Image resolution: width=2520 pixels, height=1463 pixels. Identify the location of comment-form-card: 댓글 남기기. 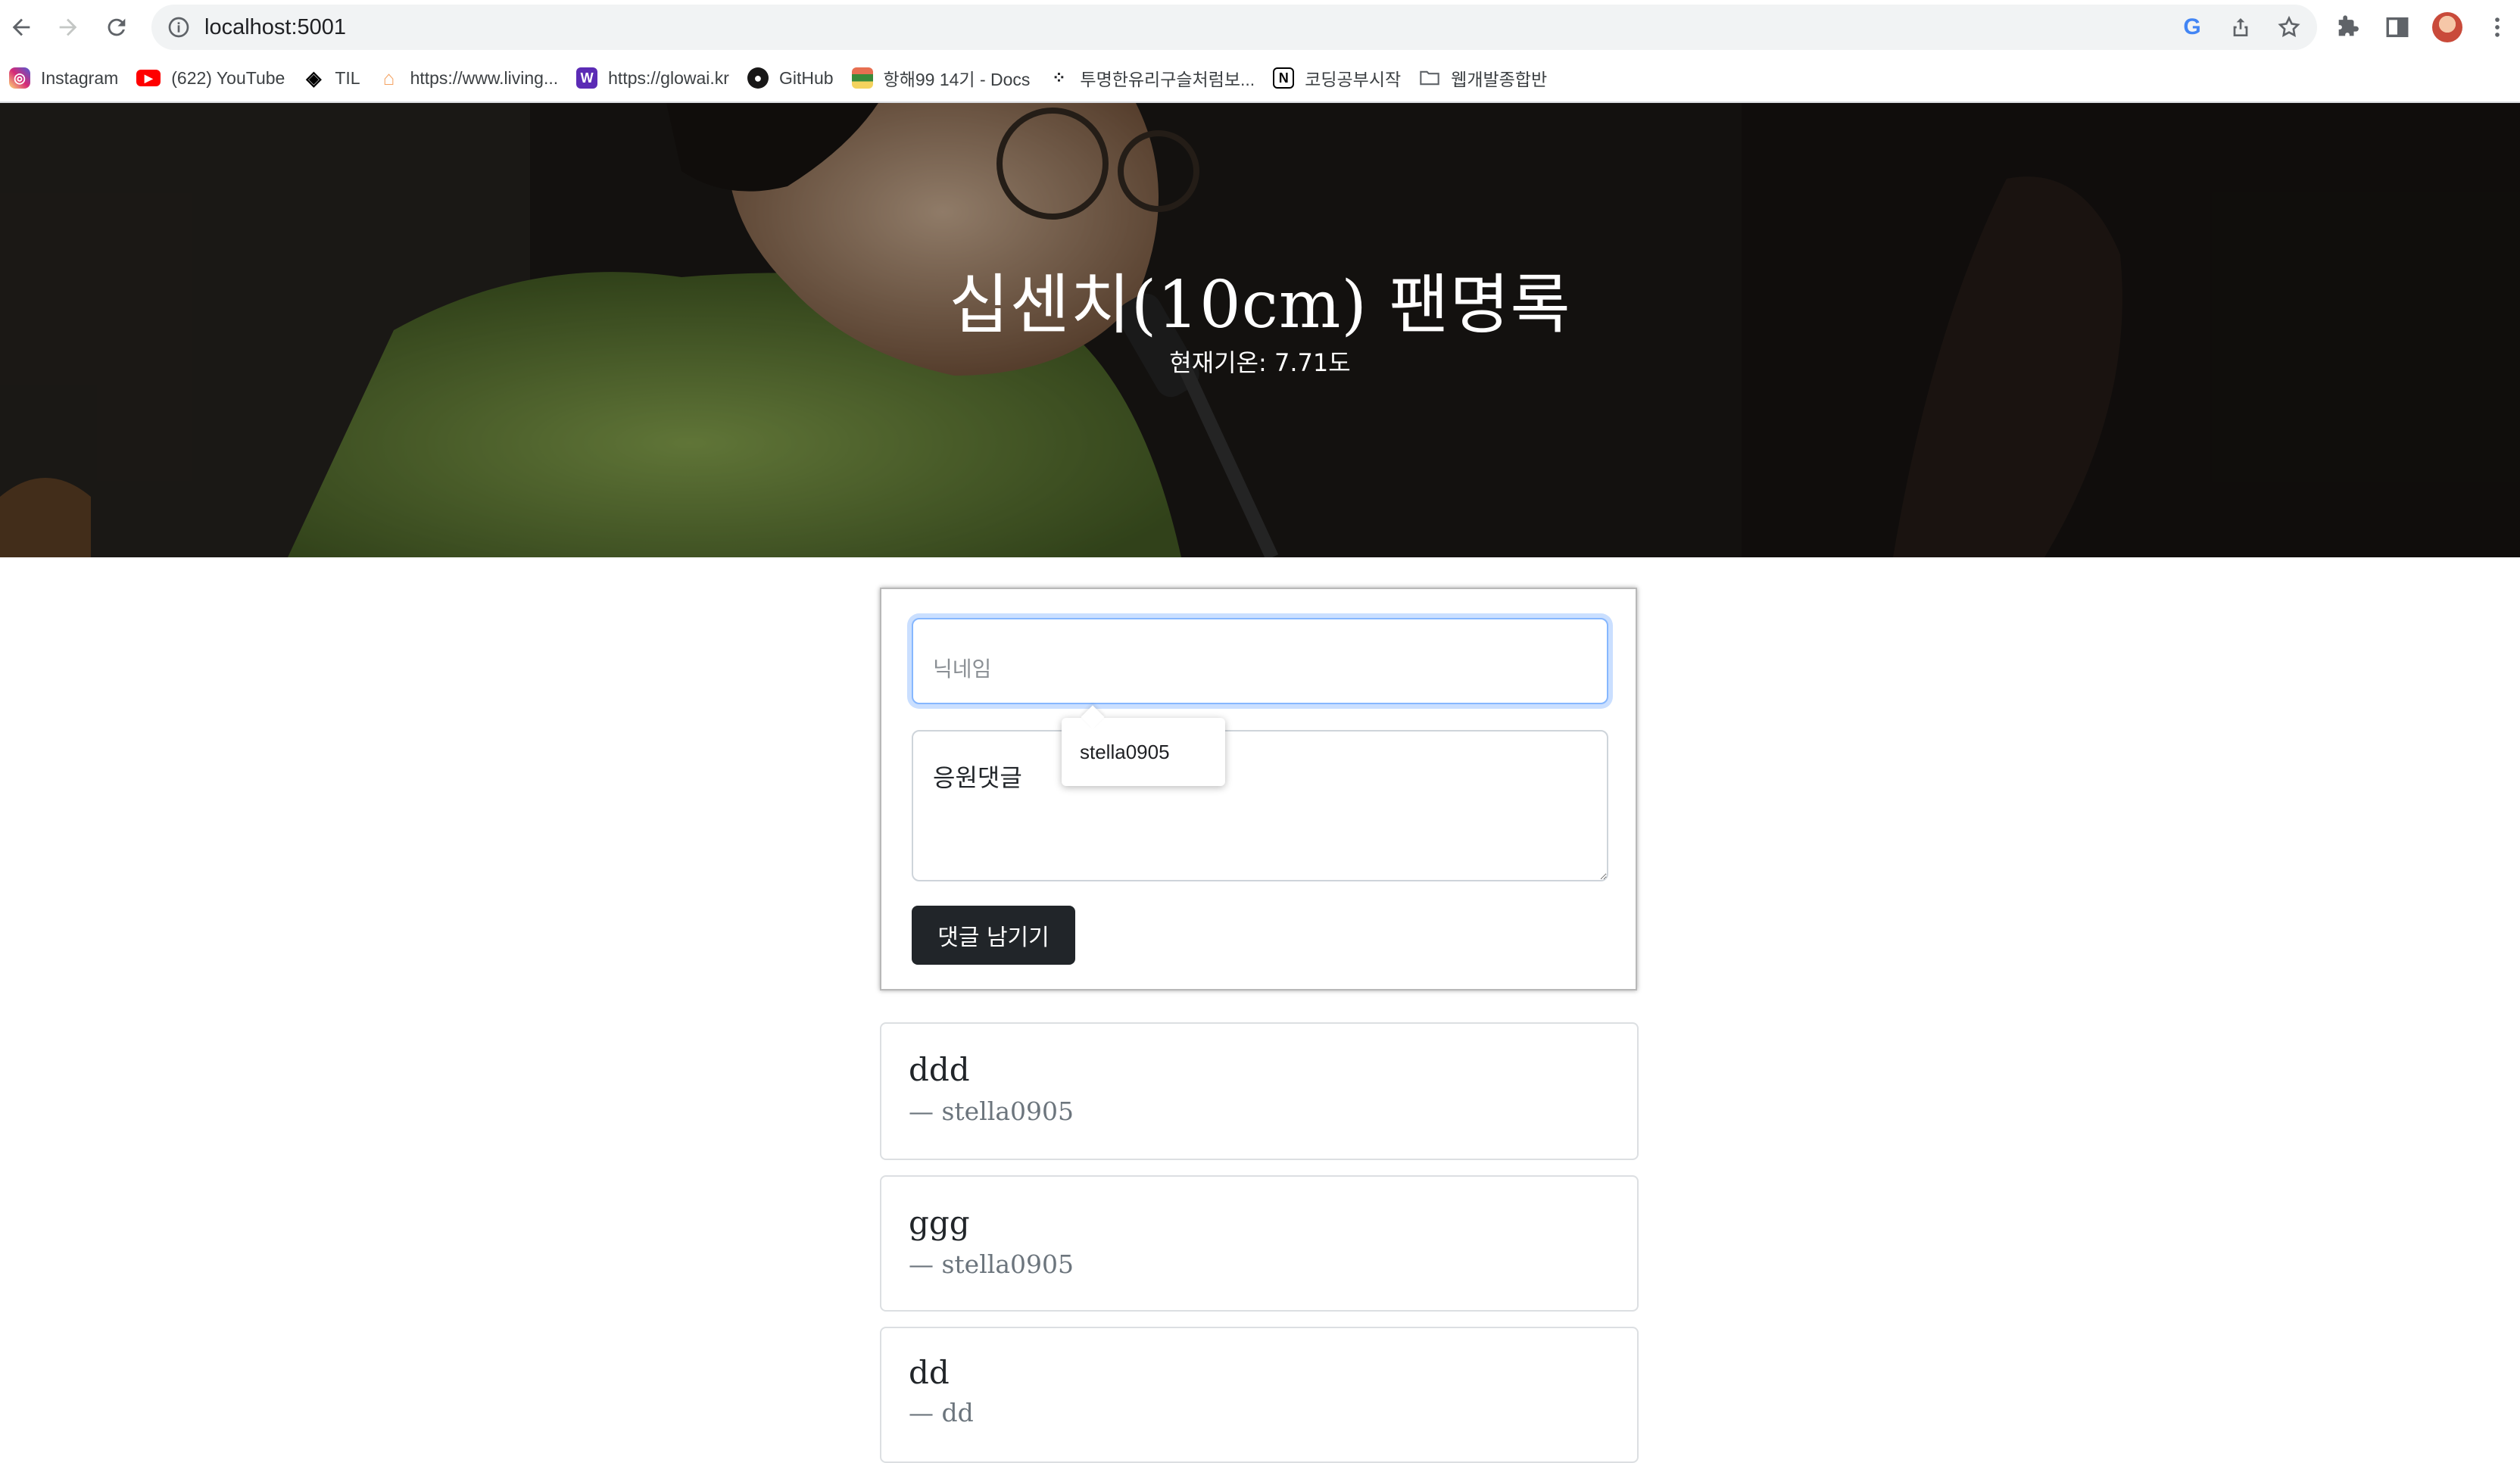
(1258, 789).